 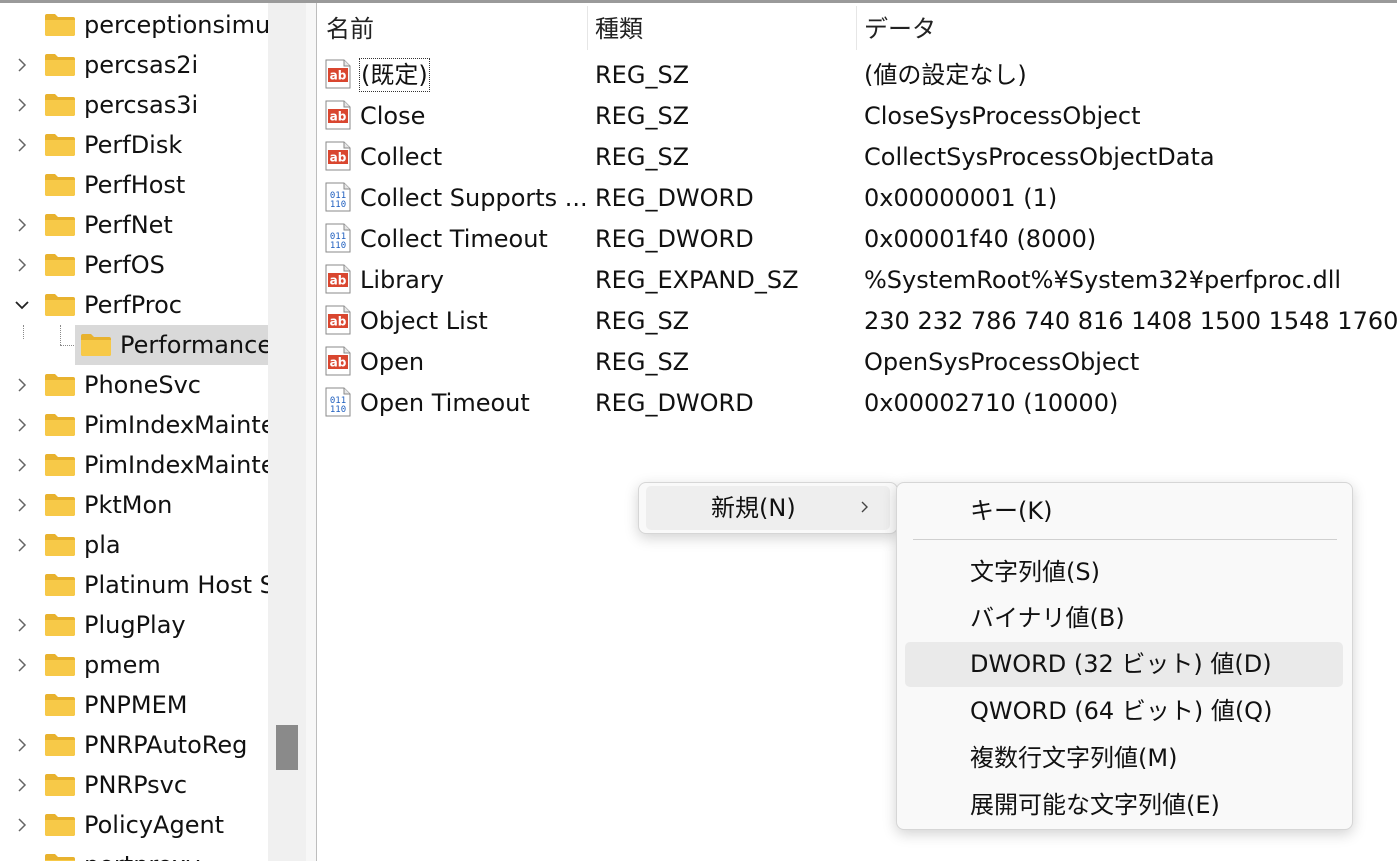 I want to click on value-data: 0x00001f40 (8000), so click(x=980, y=239).